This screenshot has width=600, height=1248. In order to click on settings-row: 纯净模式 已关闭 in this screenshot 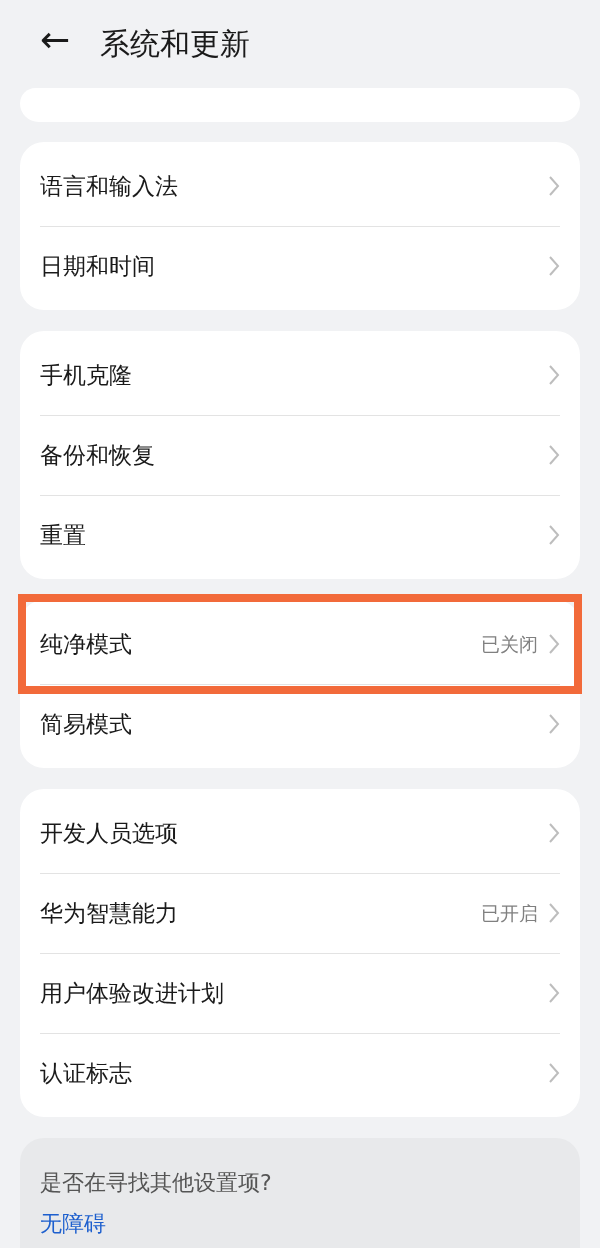, I will do `click(300, 644)`.